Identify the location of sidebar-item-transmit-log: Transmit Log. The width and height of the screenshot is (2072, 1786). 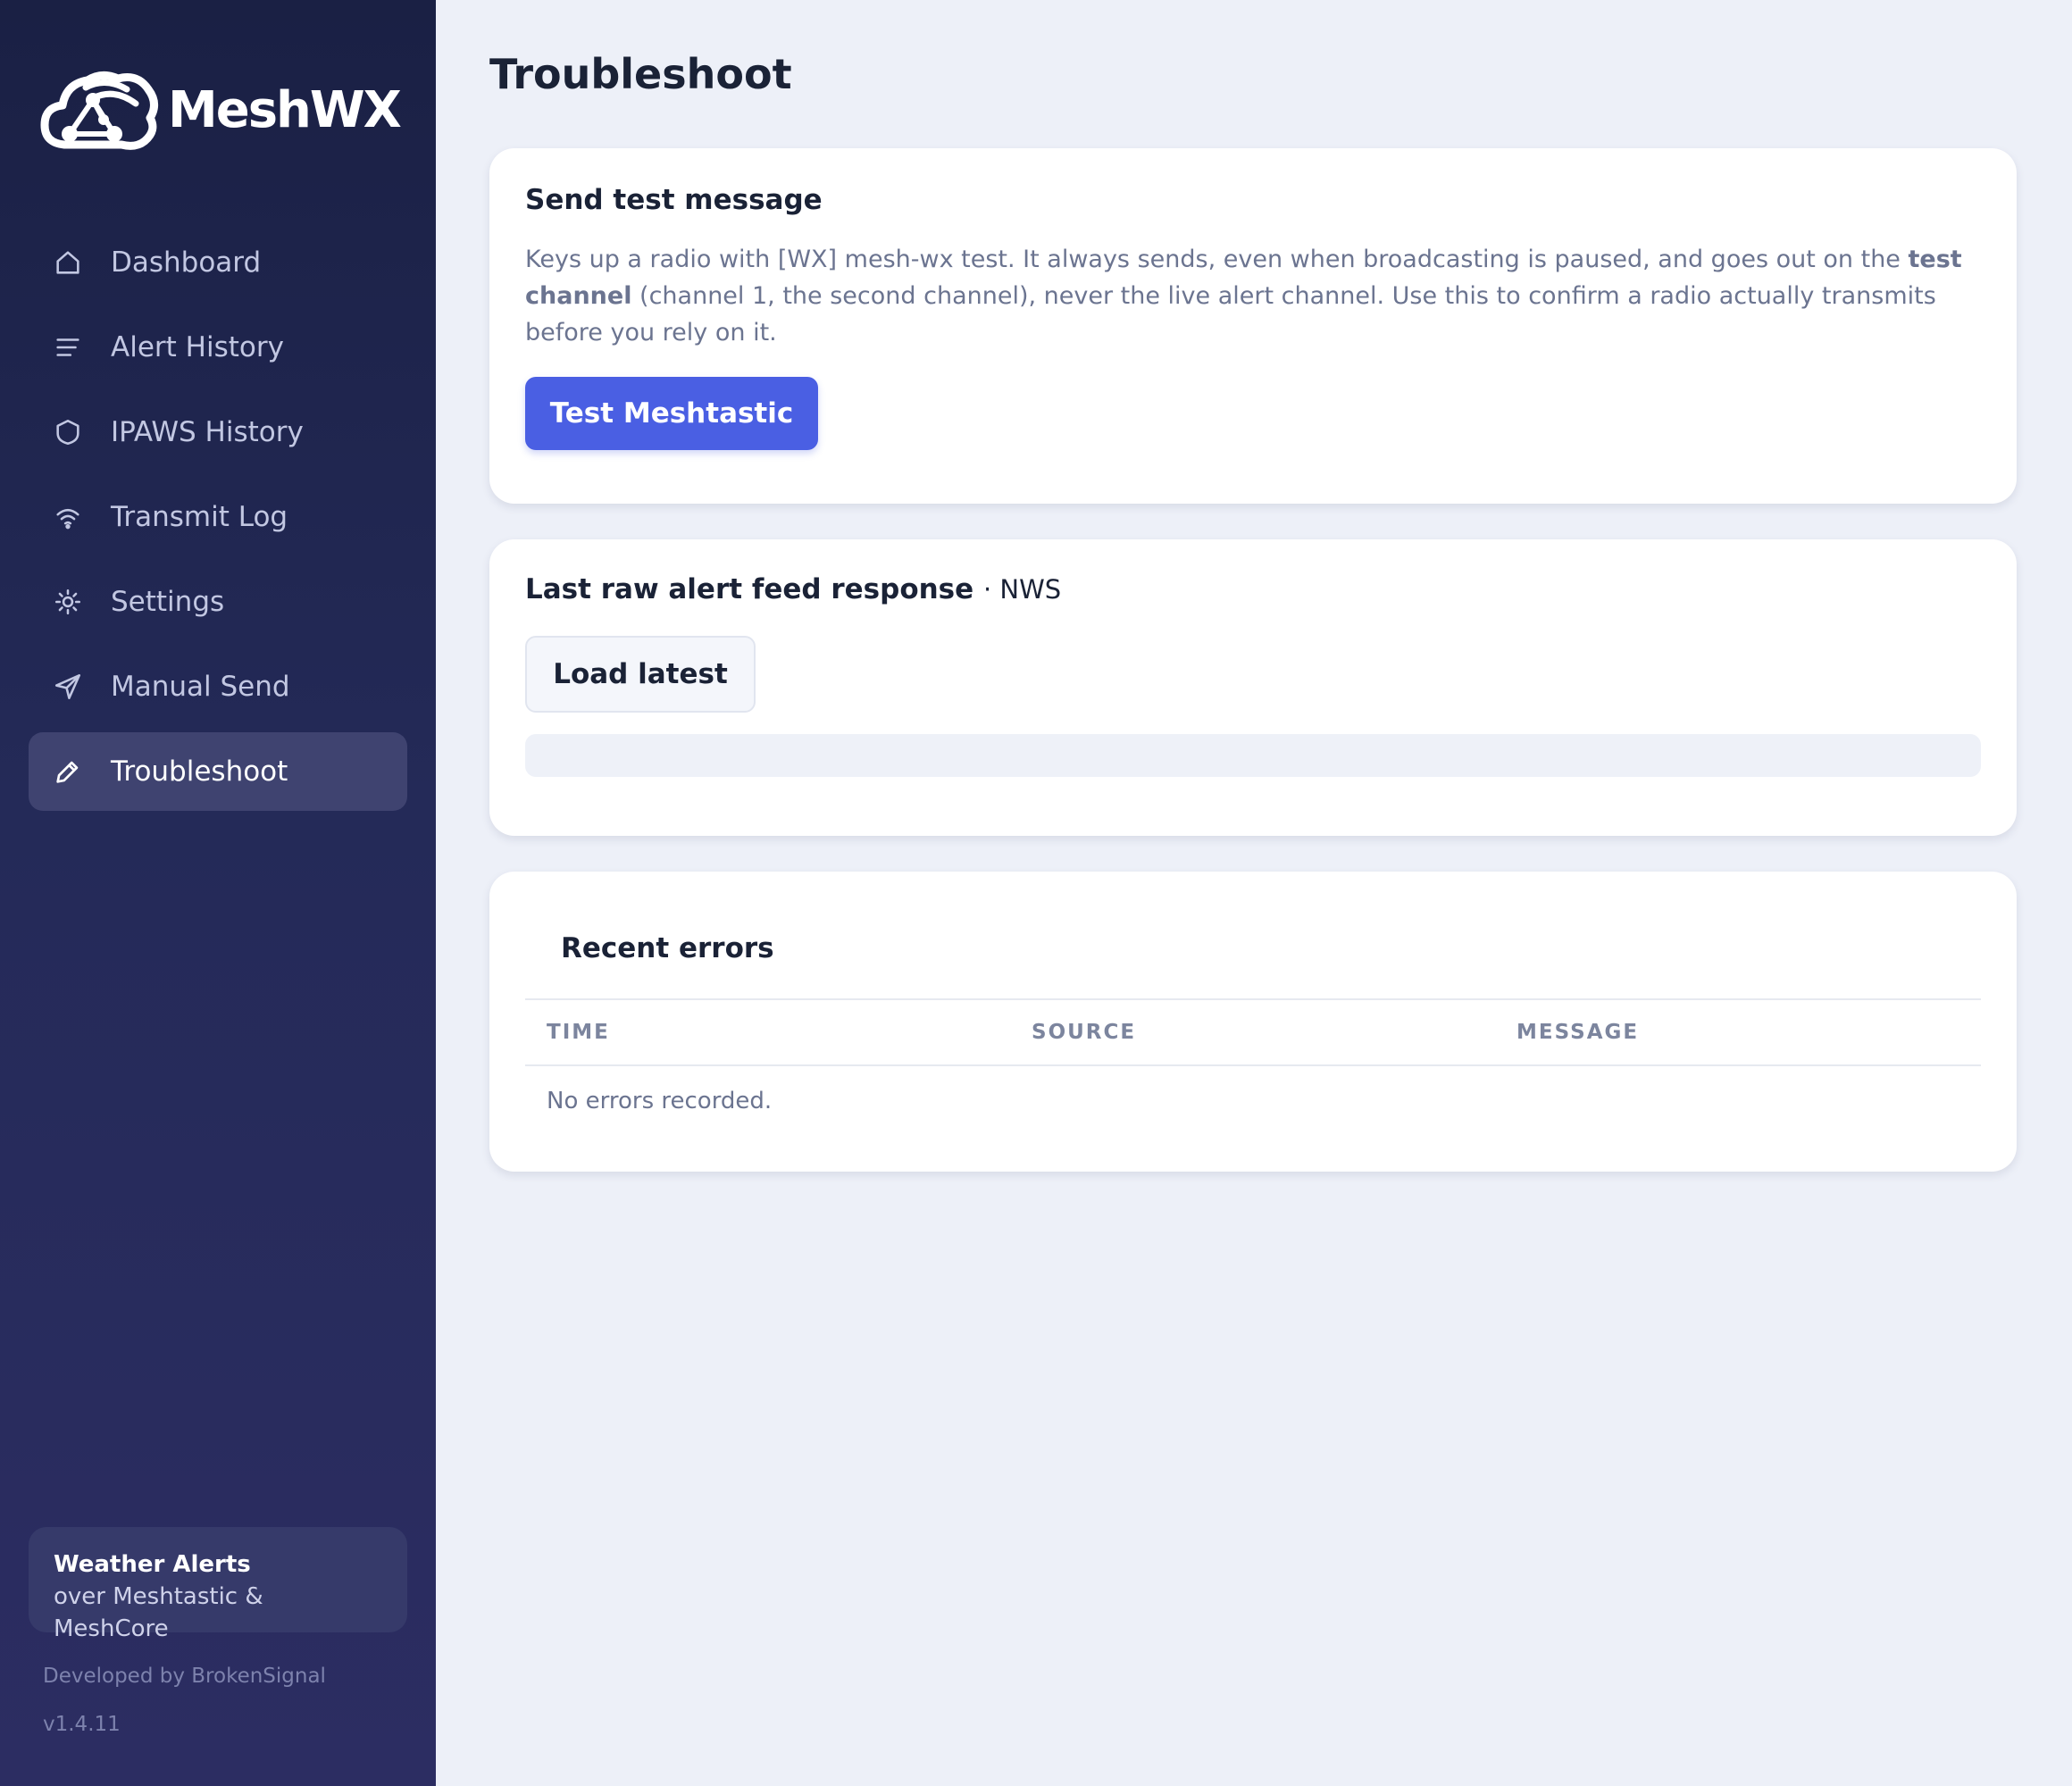
(218, 517).